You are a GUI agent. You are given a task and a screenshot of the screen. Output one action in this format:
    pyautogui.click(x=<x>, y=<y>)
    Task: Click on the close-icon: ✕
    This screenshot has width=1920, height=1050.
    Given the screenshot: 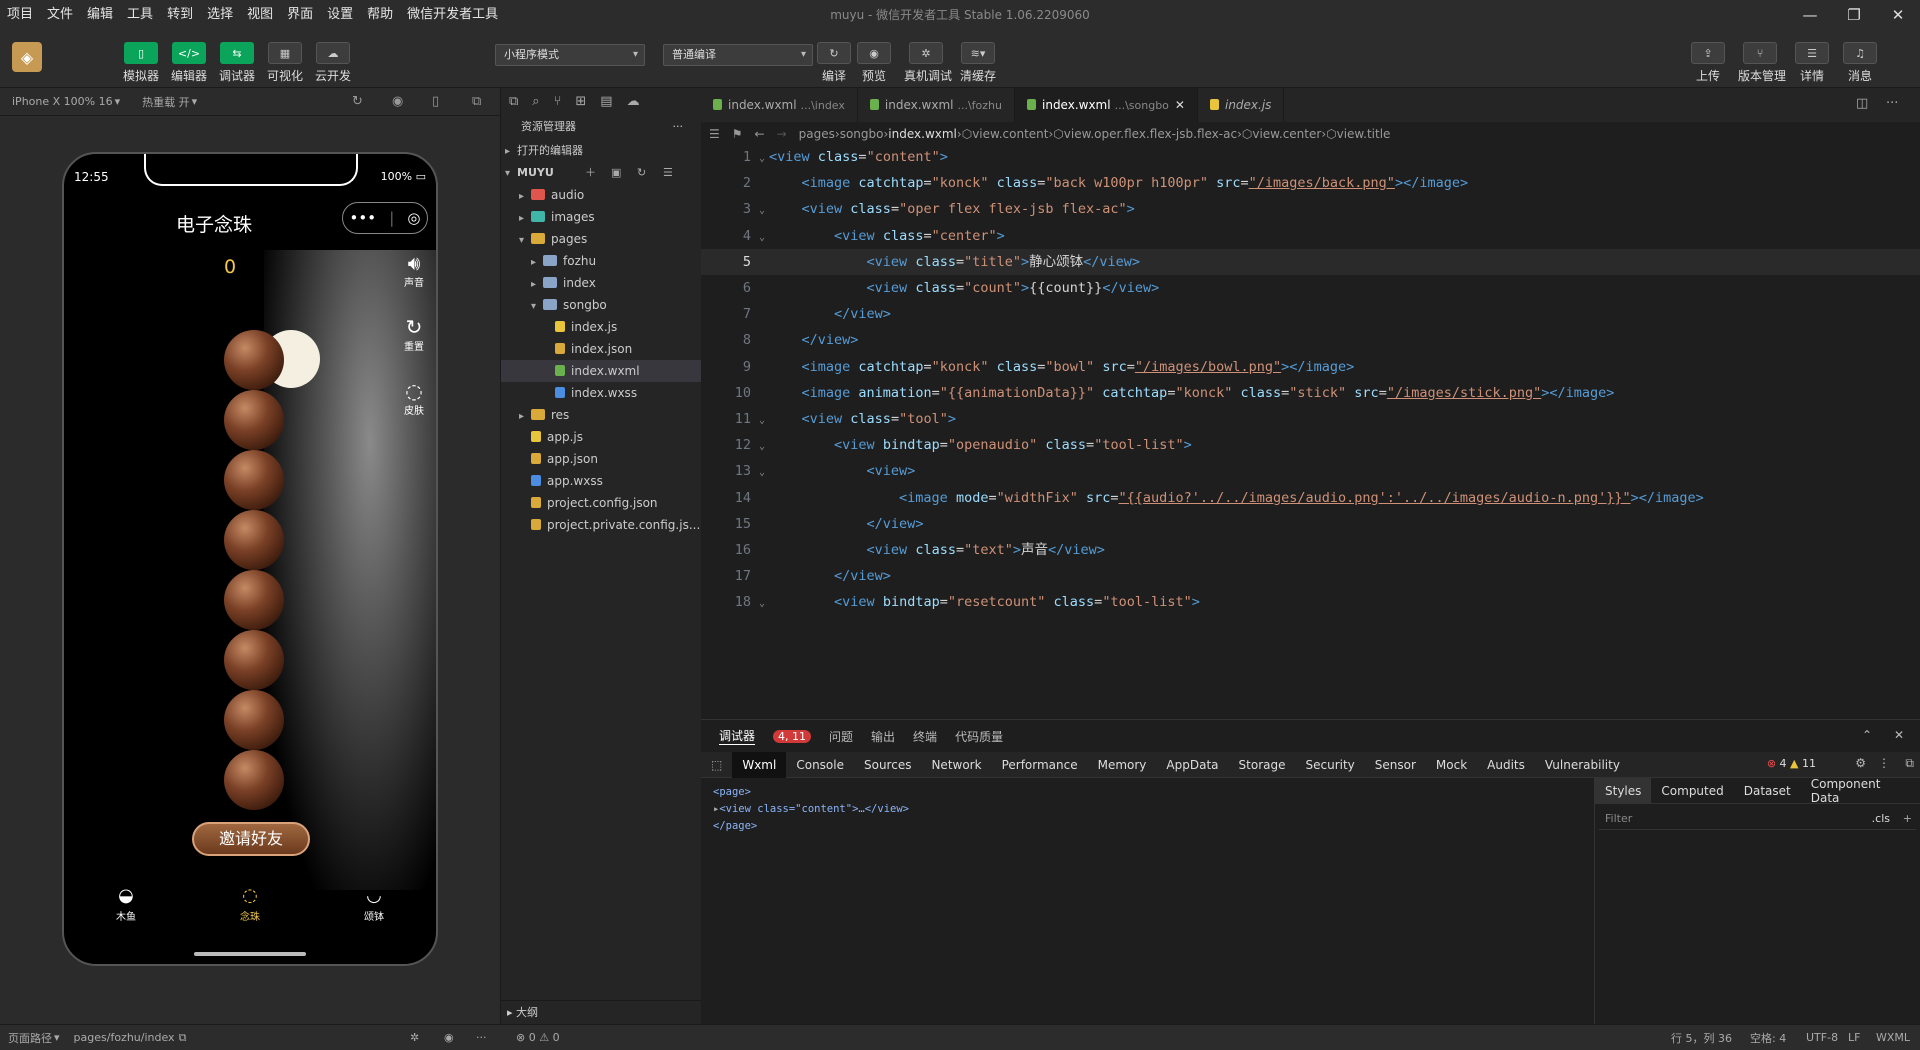 What is the action you would take?
    pyautogui.click(x=1898, y=15)
    